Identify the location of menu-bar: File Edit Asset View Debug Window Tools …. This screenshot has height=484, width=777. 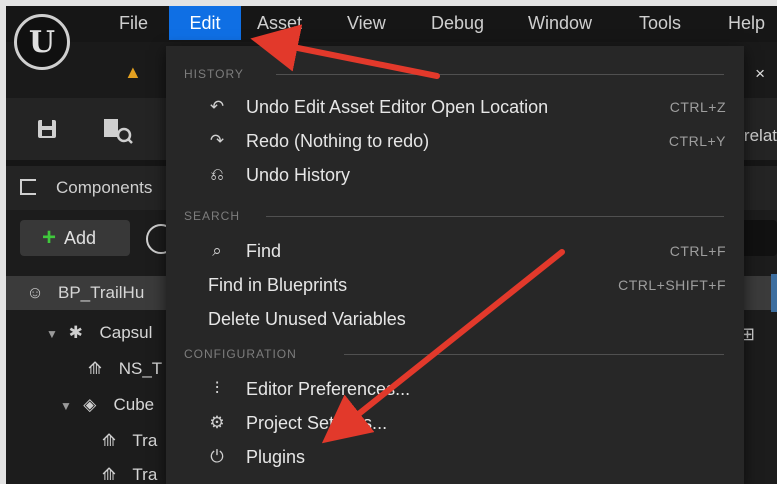
(391, 24).